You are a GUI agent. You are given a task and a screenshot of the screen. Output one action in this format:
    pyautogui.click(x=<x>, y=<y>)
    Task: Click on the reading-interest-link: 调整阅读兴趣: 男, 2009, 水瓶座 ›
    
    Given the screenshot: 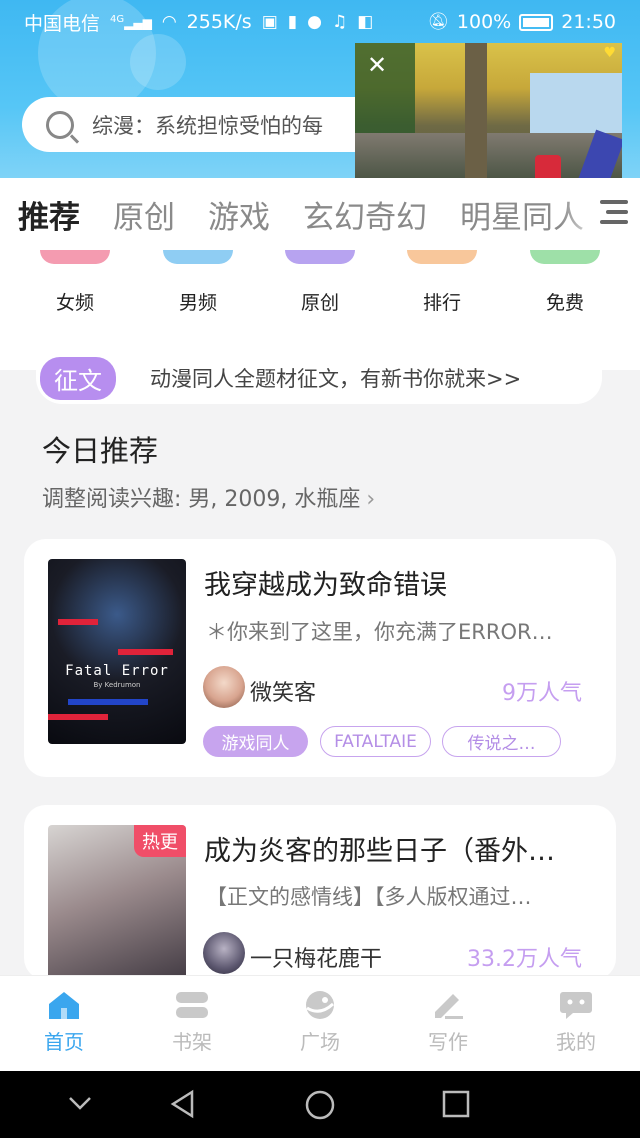 What is the action you would take?
    pyautogui.click(x=208, y=497)
    